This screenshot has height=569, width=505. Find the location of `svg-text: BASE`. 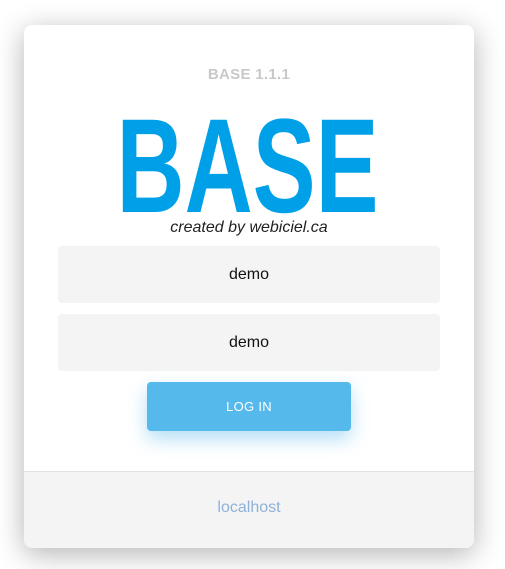

svg-text: BASE is located at coordinates (248, 155).